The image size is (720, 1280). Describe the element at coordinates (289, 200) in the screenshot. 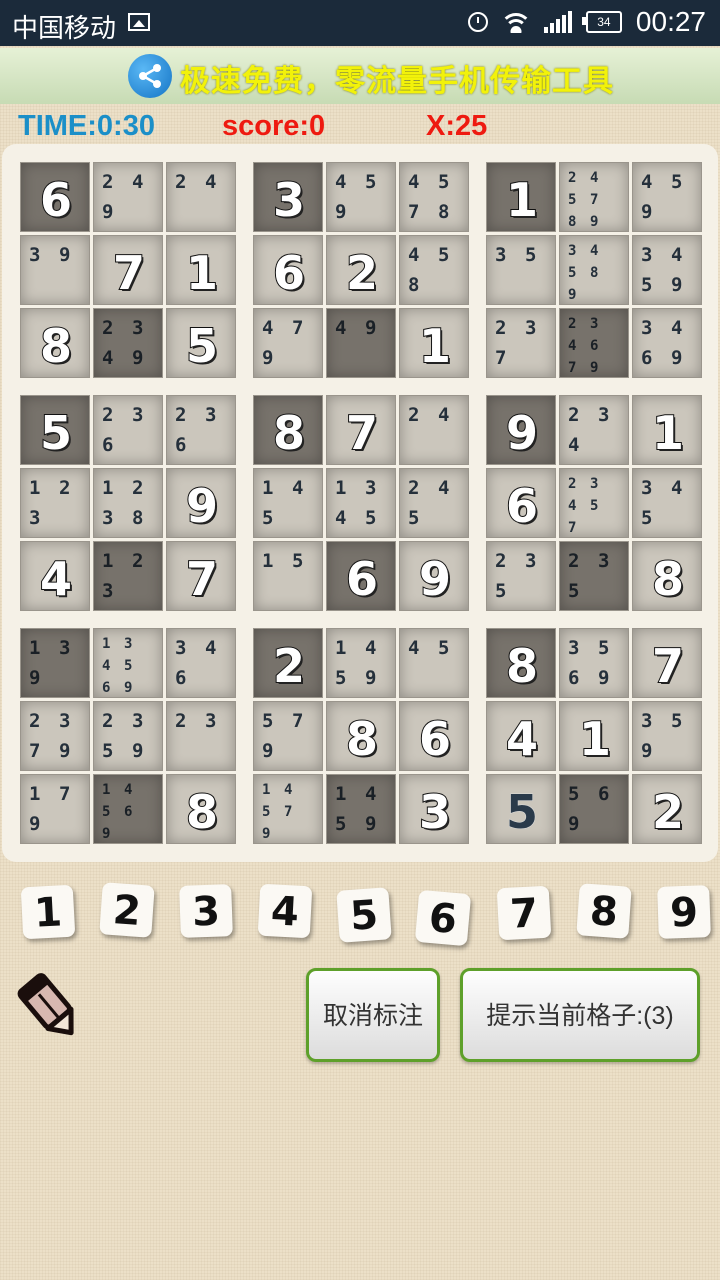

I see `cell-given-value: 3` at that location.